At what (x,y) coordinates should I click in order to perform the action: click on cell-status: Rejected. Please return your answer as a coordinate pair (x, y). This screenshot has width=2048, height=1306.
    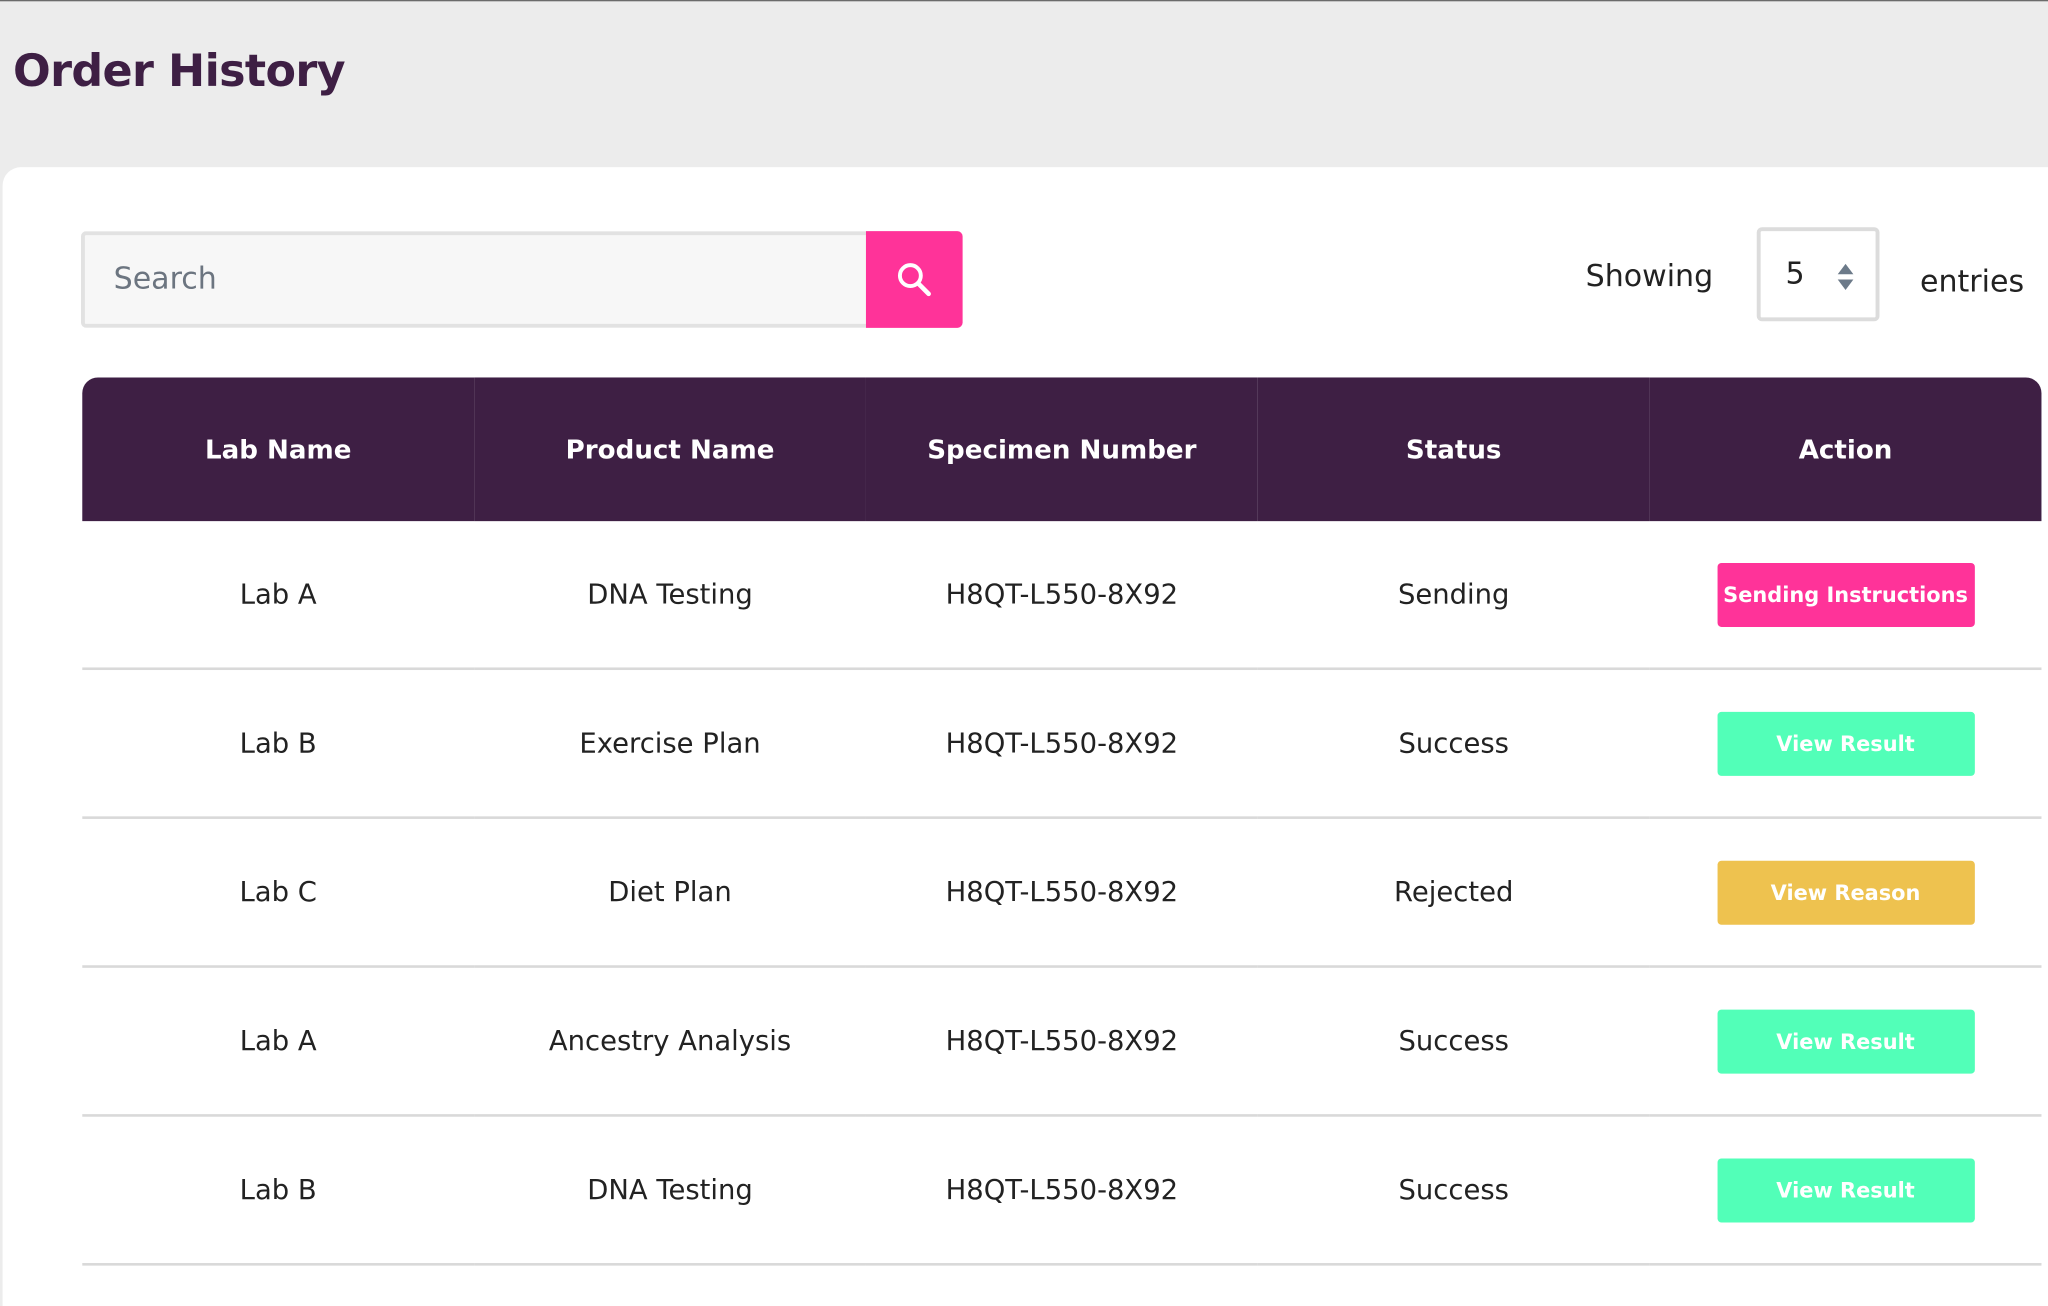
    Looking at the image, I should click on (1453, 892).